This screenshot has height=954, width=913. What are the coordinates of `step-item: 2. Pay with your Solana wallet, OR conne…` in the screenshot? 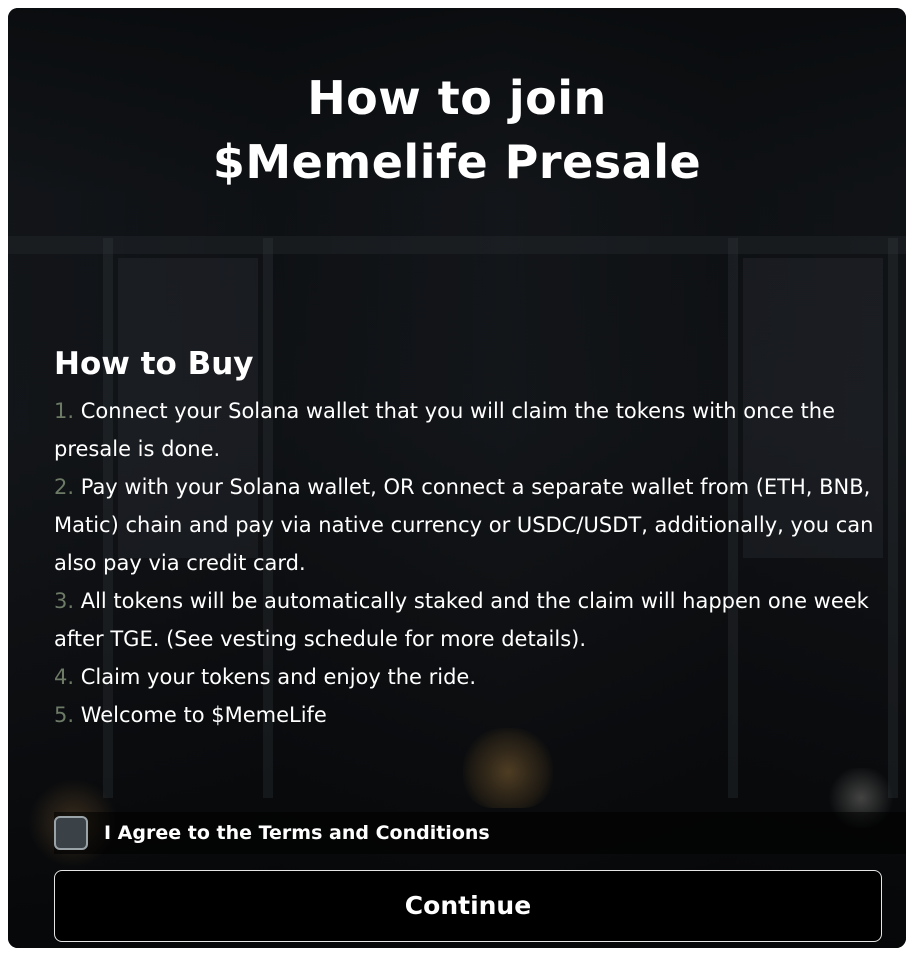 It's located at (469, 525).